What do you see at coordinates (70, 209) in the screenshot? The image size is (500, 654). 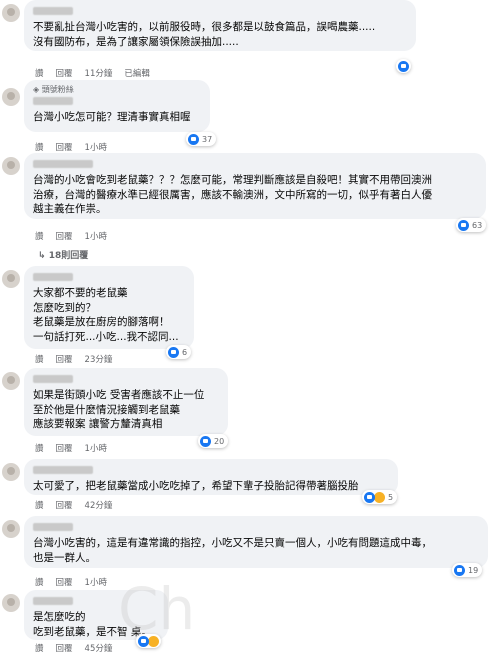 I see `comment-text-line: 越主義在作祟。` at bounding box center [70, 209].